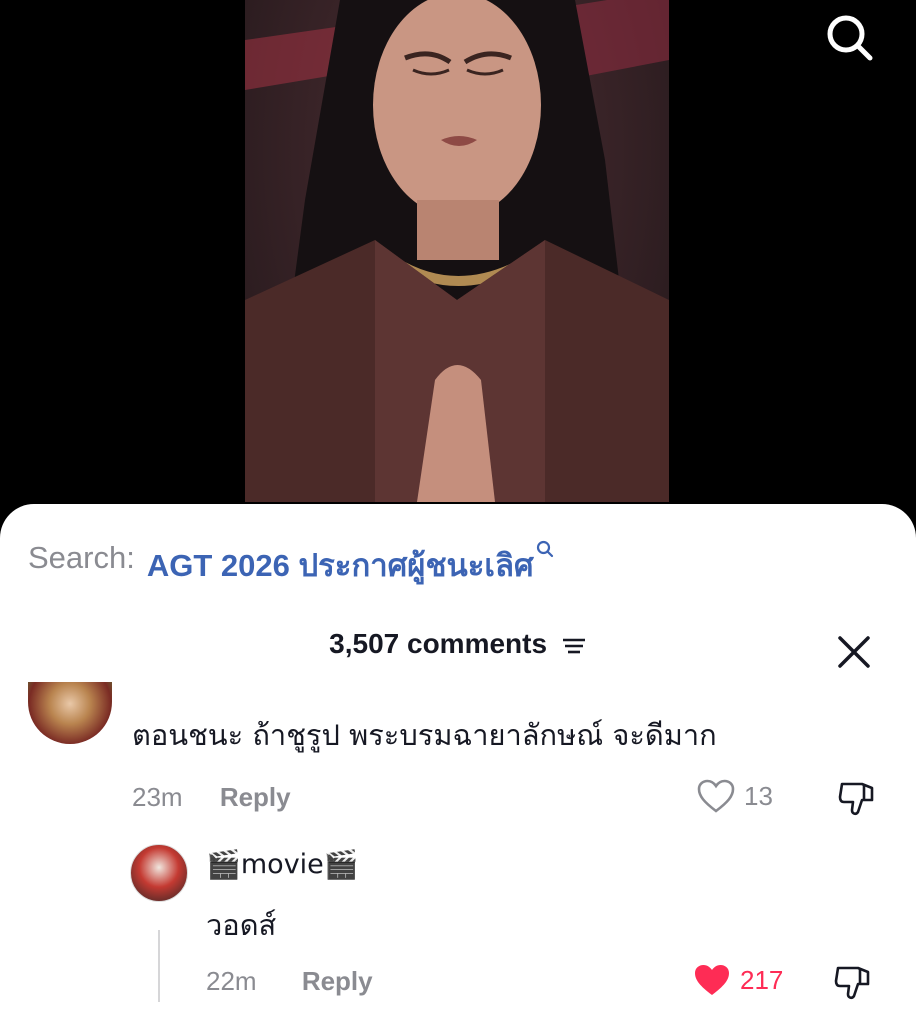 This screenshot has height=1024, width=916. Describe the element at coordinates (574, 646) in the screenshot. I see `sort-icon` at that location.